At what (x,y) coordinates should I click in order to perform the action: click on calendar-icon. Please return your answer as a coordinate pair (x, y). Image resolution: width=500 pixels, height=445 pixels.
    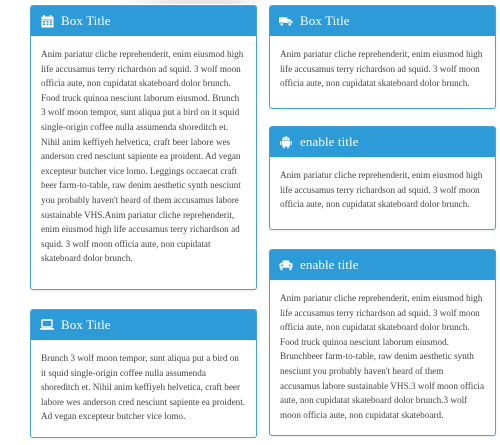
    Looking at the image, I should click on (47, 21).